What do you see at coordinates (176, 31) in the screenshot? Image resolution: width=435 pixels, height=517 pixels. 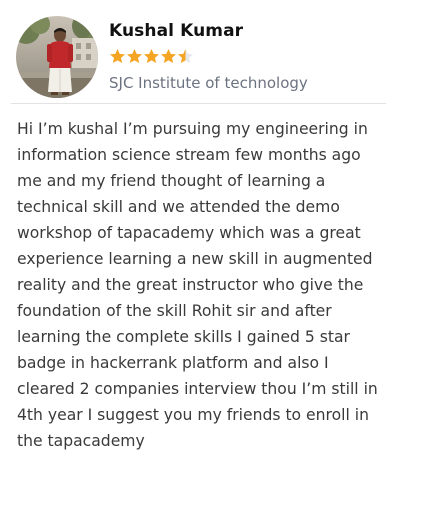 I see `reviewer-name: Kushal Kumar` at bounding box center [176, 31].